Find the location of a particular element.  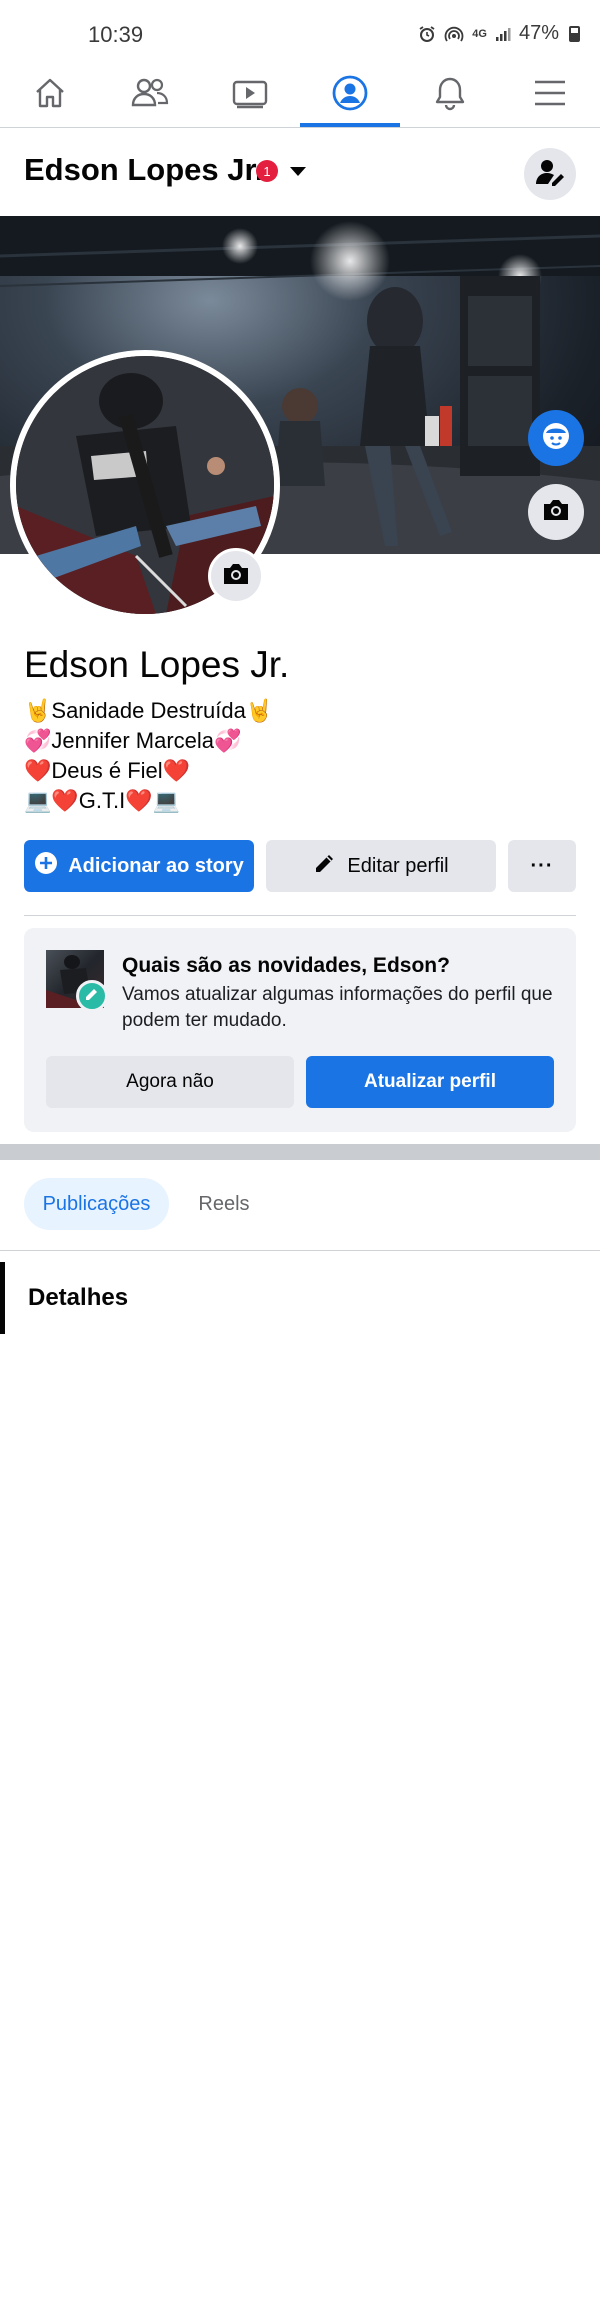

nav-tab-home is located at coordinates (50, 95).